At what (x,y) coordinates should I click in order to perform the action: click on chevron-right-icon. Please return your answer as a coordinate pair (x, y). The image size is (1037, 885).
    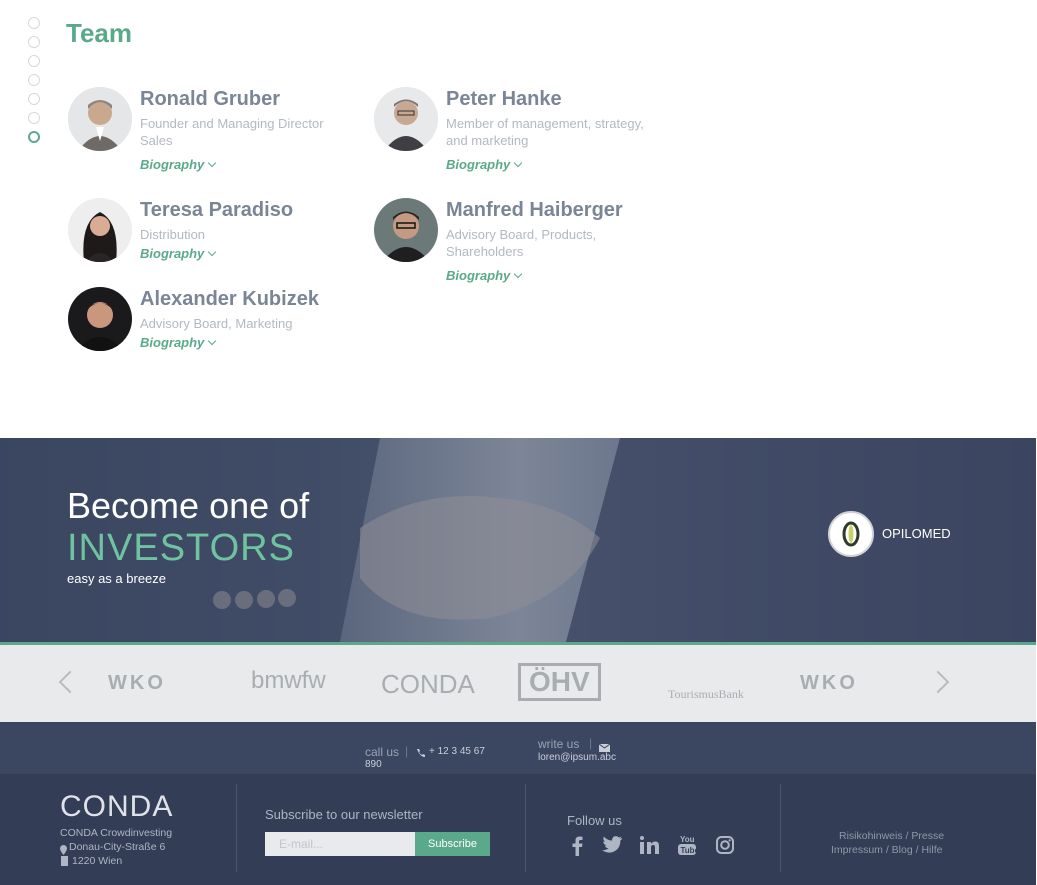
    Looking at the image, I should click on (938, 682).